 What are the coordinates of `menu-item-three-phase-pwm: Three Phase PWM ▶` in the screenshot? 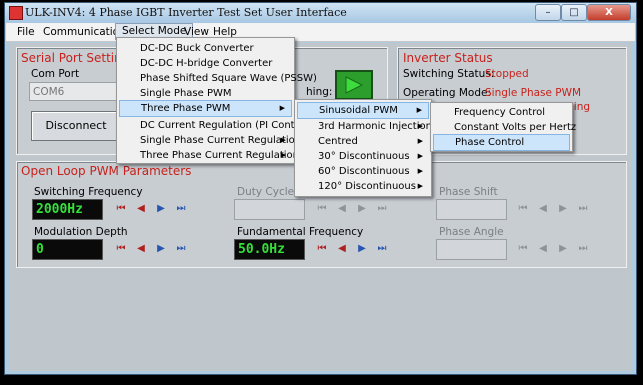 It's located at (205, 108).